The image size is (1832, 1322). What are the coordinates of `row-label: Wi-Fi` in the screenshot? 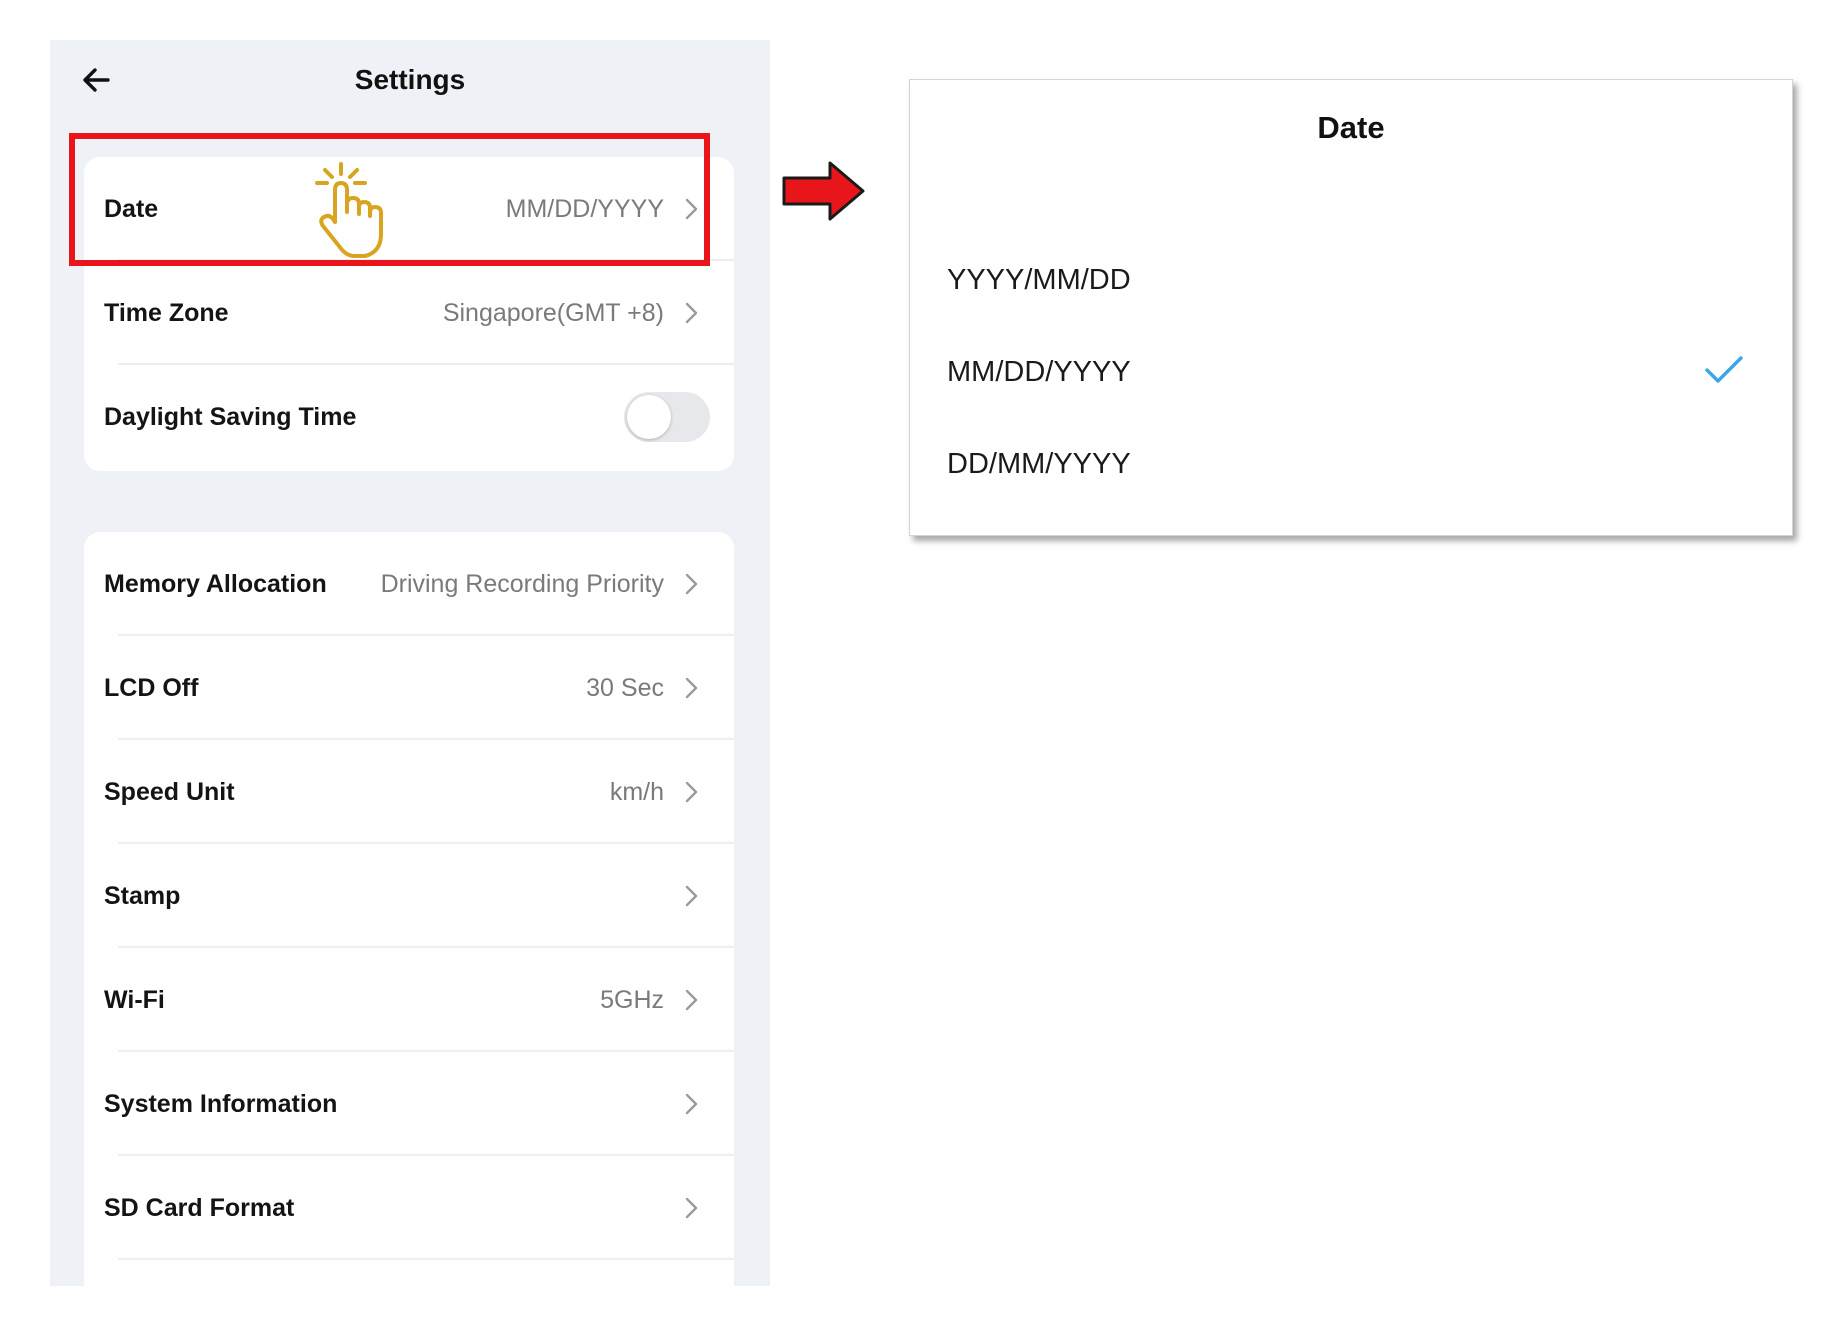 It's located at (134, 1000).